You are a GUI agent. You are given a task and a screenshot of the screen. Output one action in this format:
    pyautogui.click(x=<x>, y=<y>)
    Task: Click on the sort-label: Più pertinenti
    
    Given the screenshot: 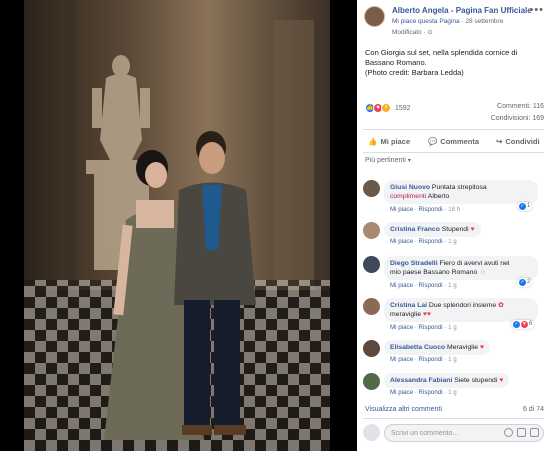 What is the action you would take?
    pyautogui.click(x=385, y=160)
    